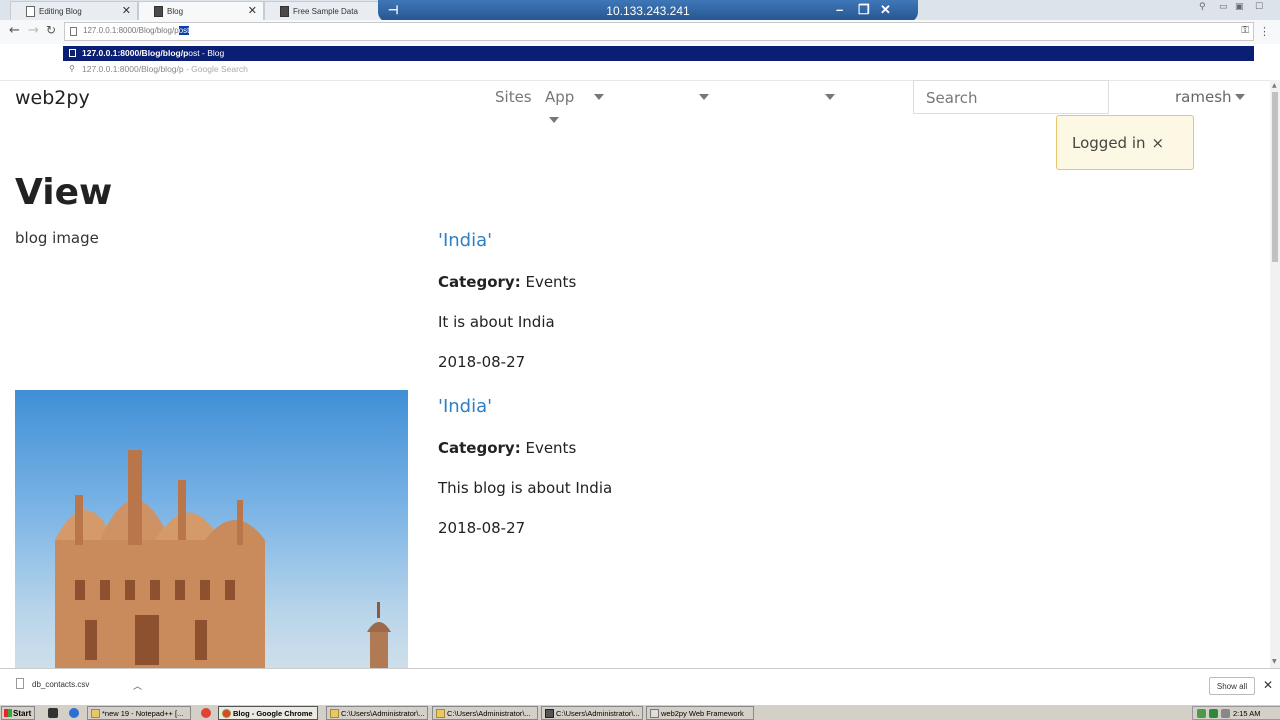  I want to click on user-menu: ramesh, so click(1203, 97).